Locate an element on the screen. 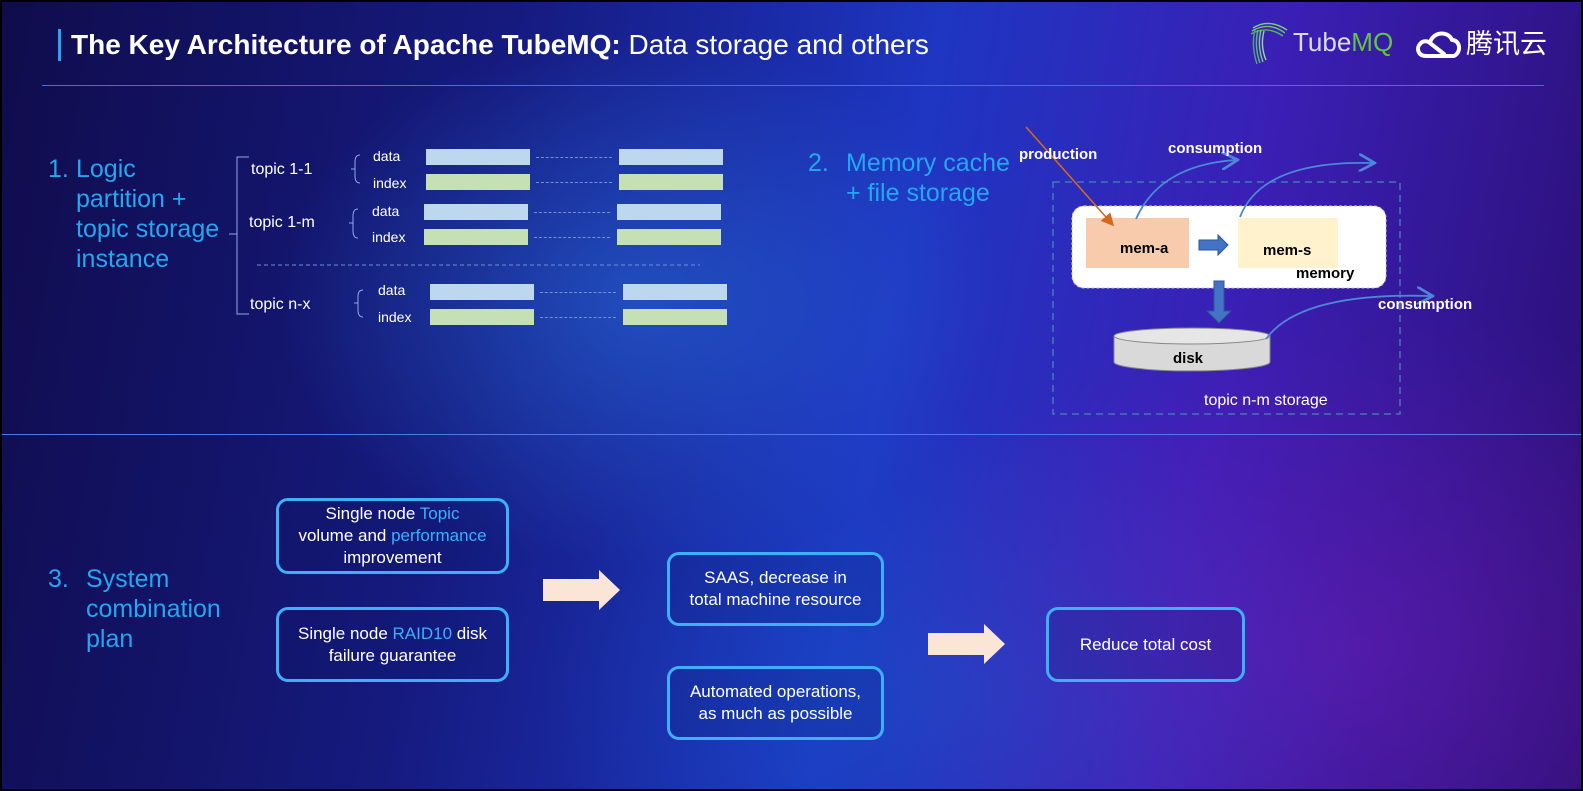 The width and height of the screenshot is (1583, 791). box-text: volume and is located at coordinates (345, 535).